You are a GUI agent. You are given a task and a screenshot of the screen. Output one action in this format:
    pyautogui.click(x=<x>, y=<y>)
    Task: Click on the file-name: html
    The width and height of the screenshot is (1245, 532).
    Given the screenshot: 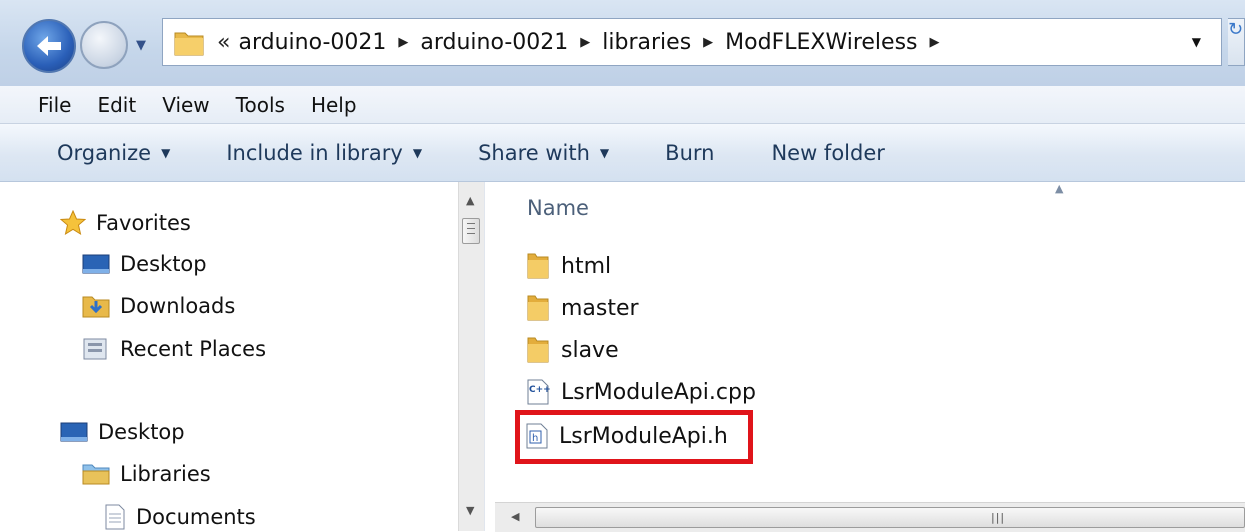 What is the action you would take?
    pyautogui.click(x=586, y=266)
    